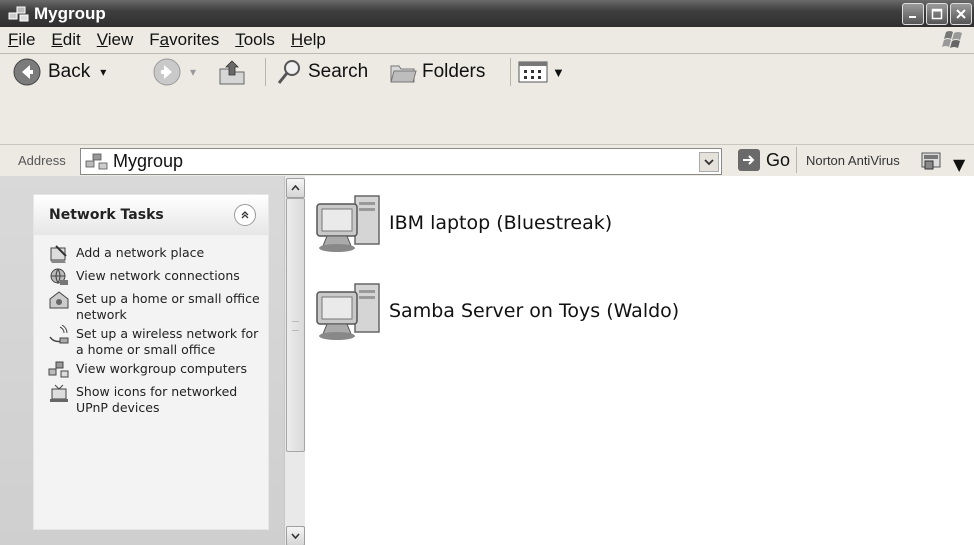 This screenshot has height=545, width=974. What do you see at coordinates (534, 311) in the screenshot?
I see `computer-label: Samba Server on Toys (Waldo)` at bounding box center [534, 311].